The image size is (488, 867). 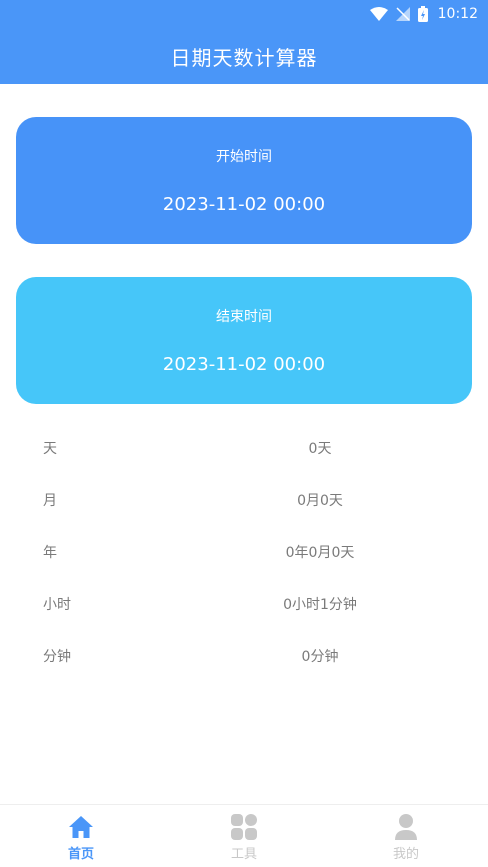 I want to click on start-time-value: 2023-11-02 00:00, so click(x=244, y=204).